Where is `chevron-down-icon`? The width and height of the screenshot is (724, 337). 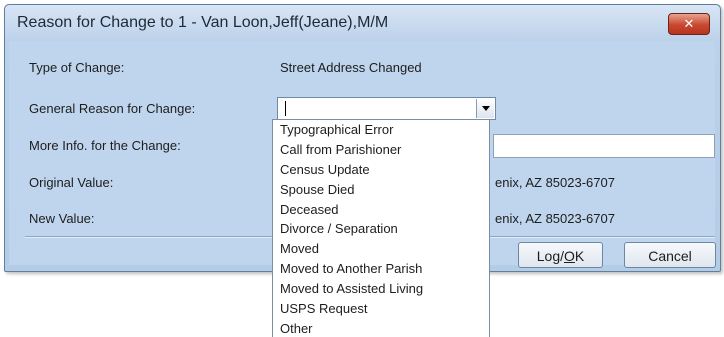 chevron-down-icon is located at coordinates (485, 108).